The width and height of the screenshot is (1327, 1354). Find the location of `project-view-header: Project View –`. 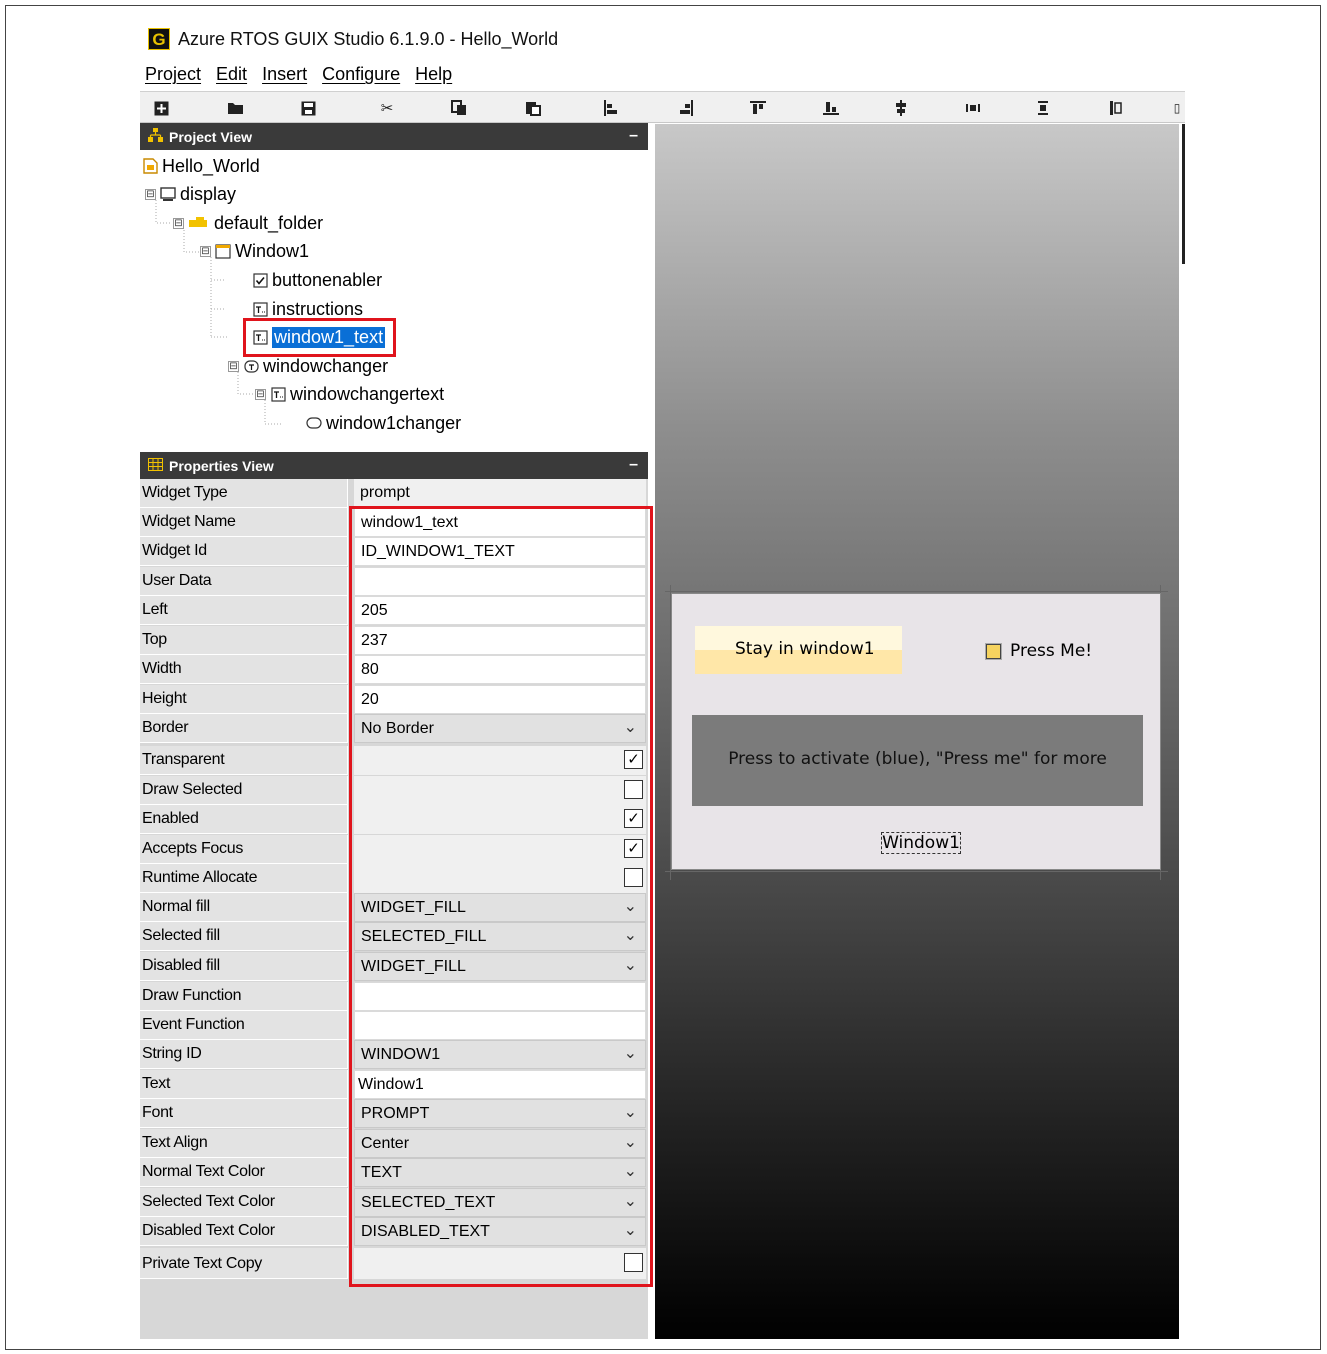

project-view-header: Project View – is located at coordinates (394, 136).